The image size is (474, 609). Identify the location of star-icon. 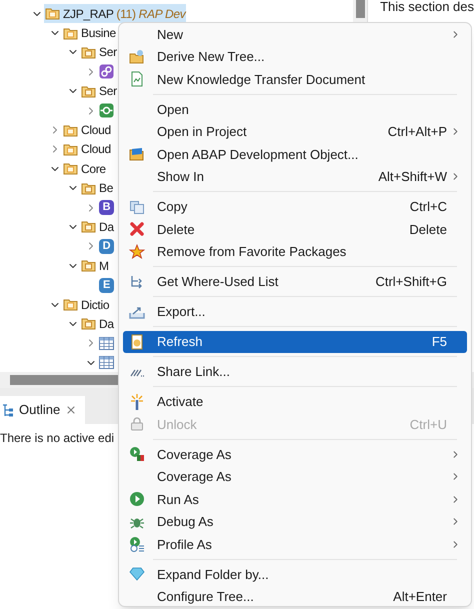
(137, 252).